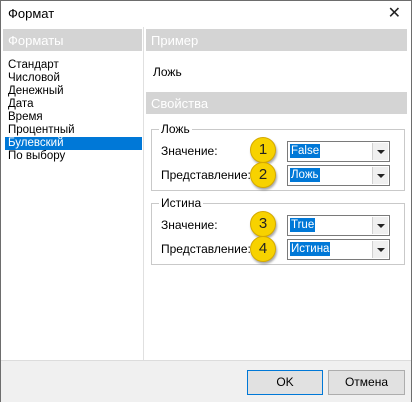 The height and width of the screenshot is (402, 412). I want to click on callout-badge-1: 1, so click(263, 150).